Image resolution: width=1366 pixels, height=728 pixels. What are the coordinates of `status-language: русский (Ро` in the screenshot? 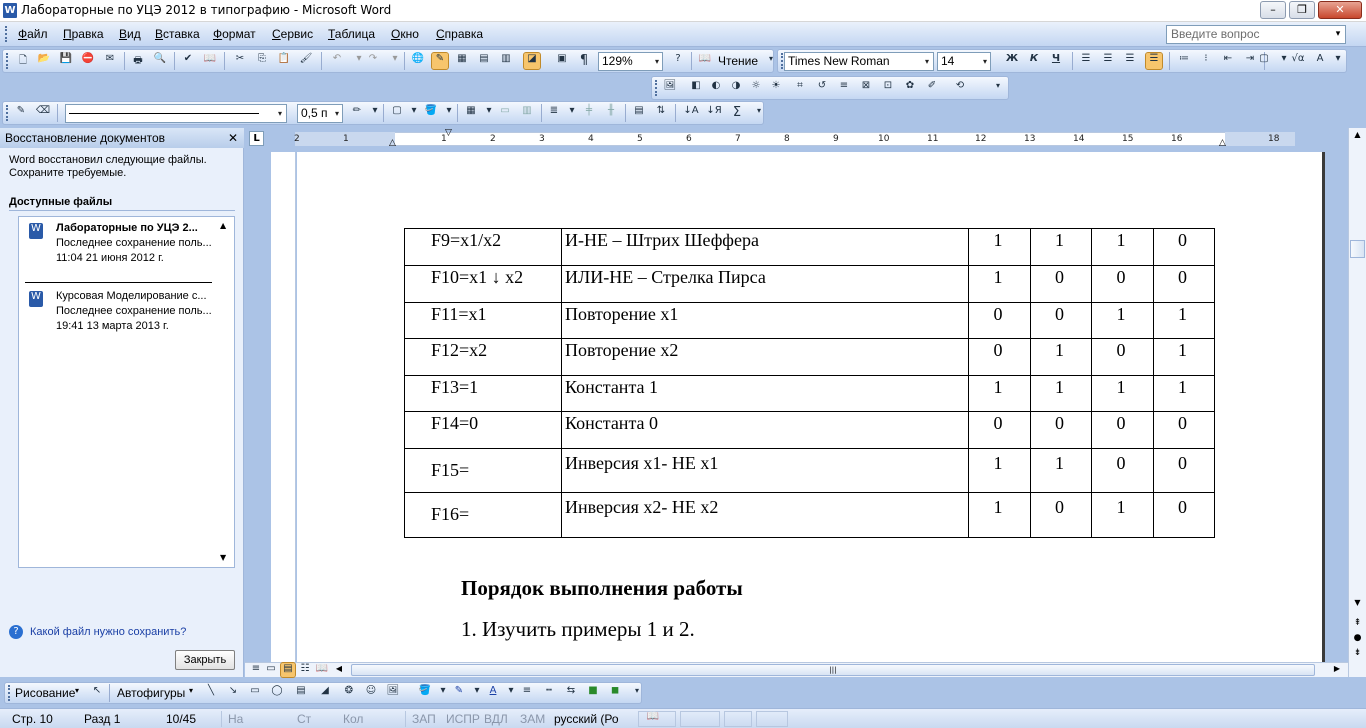 It's located at (586, 719).